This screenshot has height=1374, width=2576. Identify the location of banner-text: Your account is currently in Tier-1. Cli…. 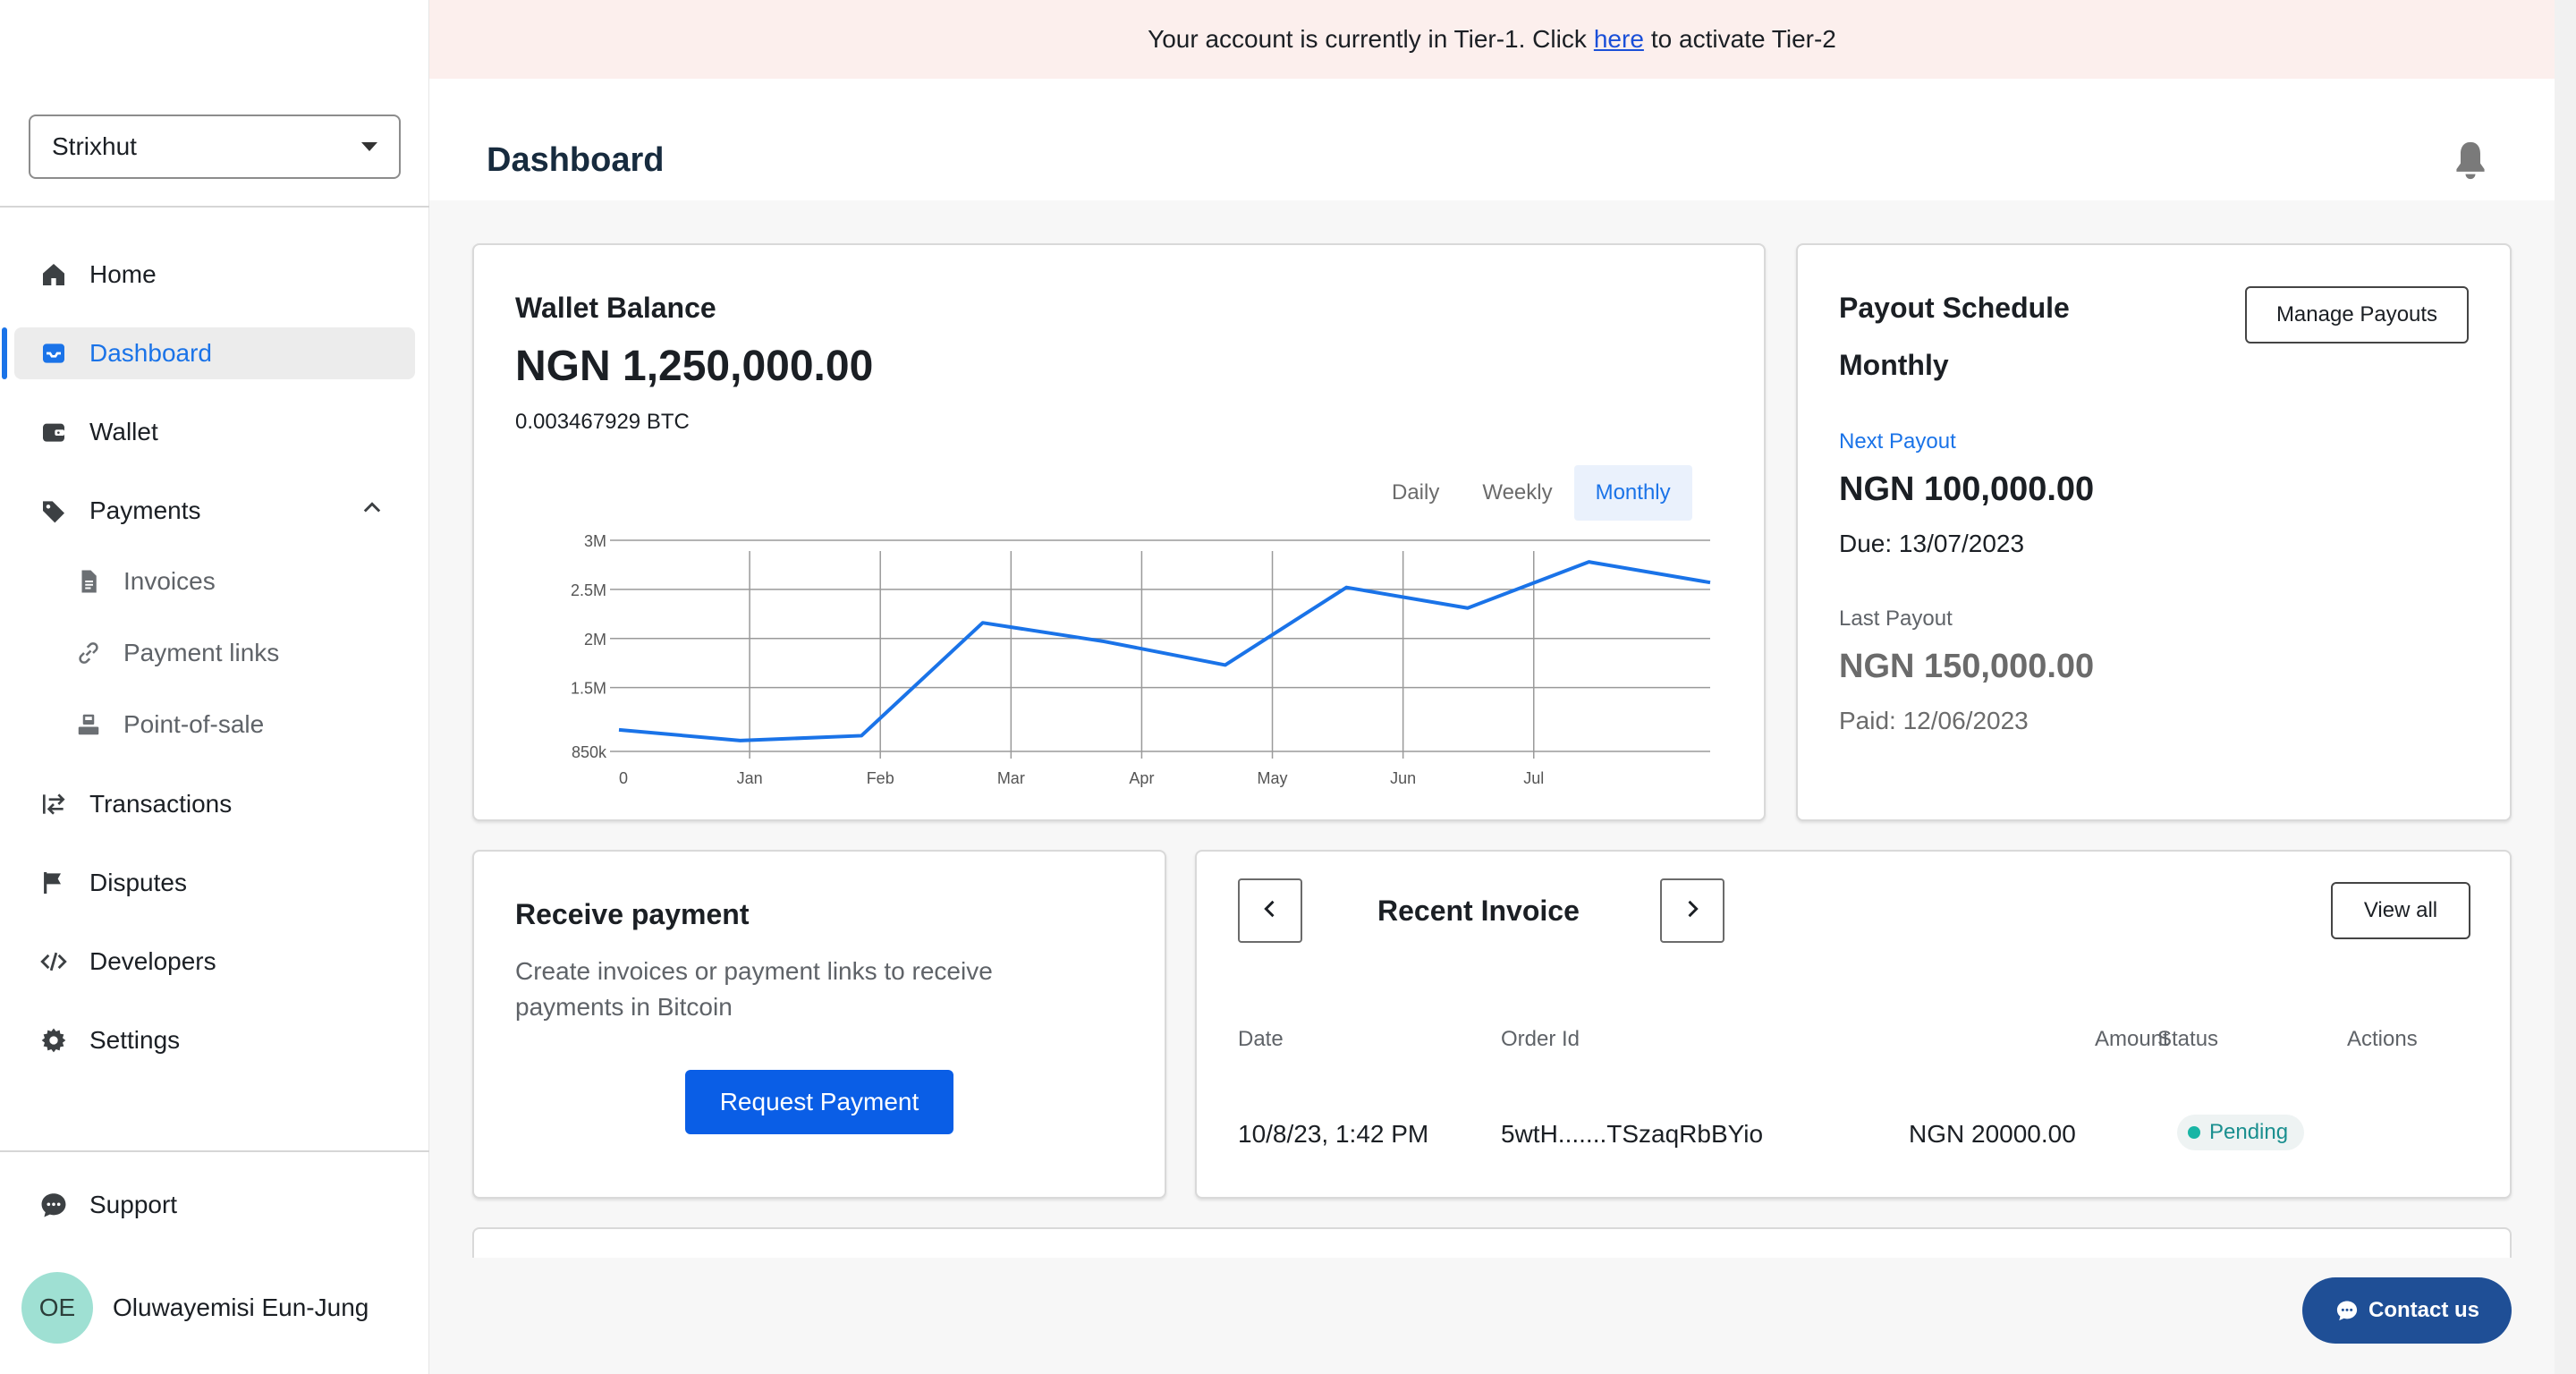
(1367, 39).